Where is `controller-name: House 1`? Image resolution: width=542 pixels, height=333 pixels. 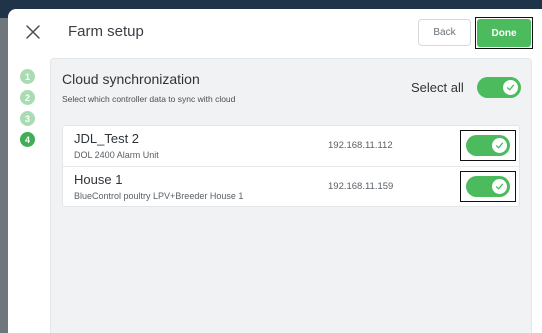 controller-name: House 1 is located at coordinates (98, 179).